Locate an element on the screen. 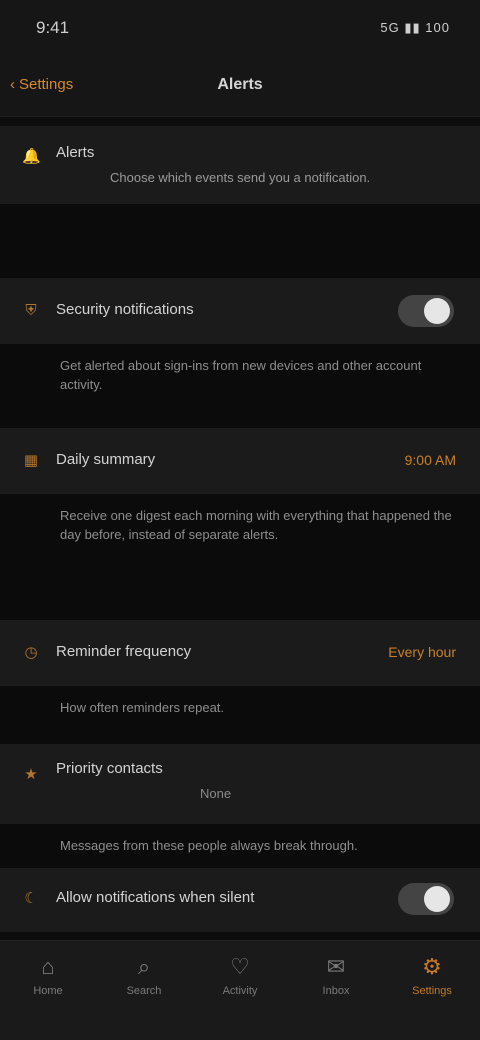  star-icon: ★ is located at coordinates (31, 774).